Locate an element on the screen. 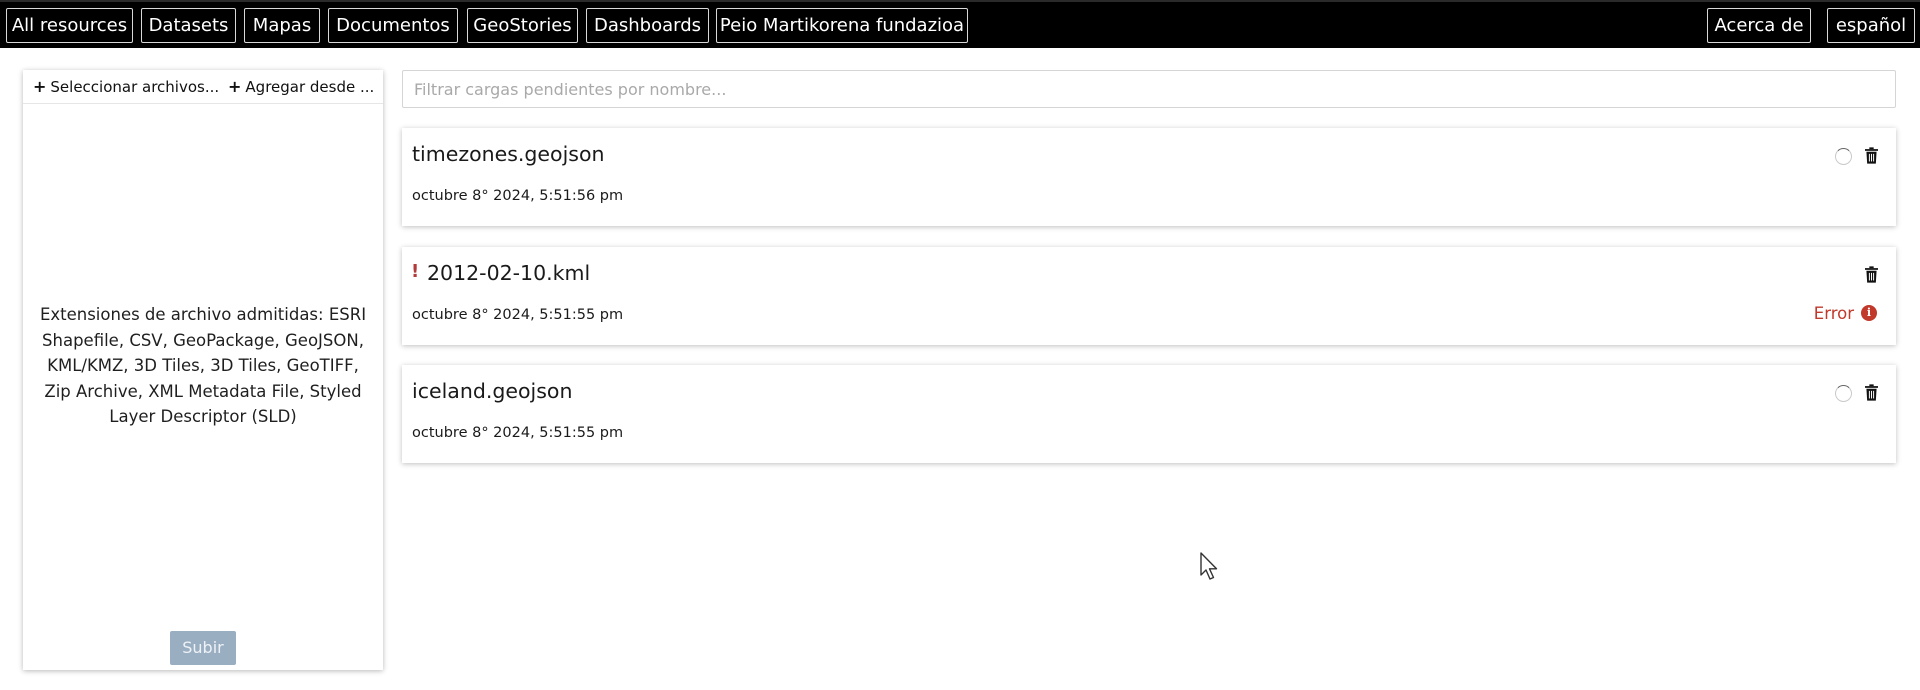  nav-documentos: Documentos is located at coordinates (393, 25).